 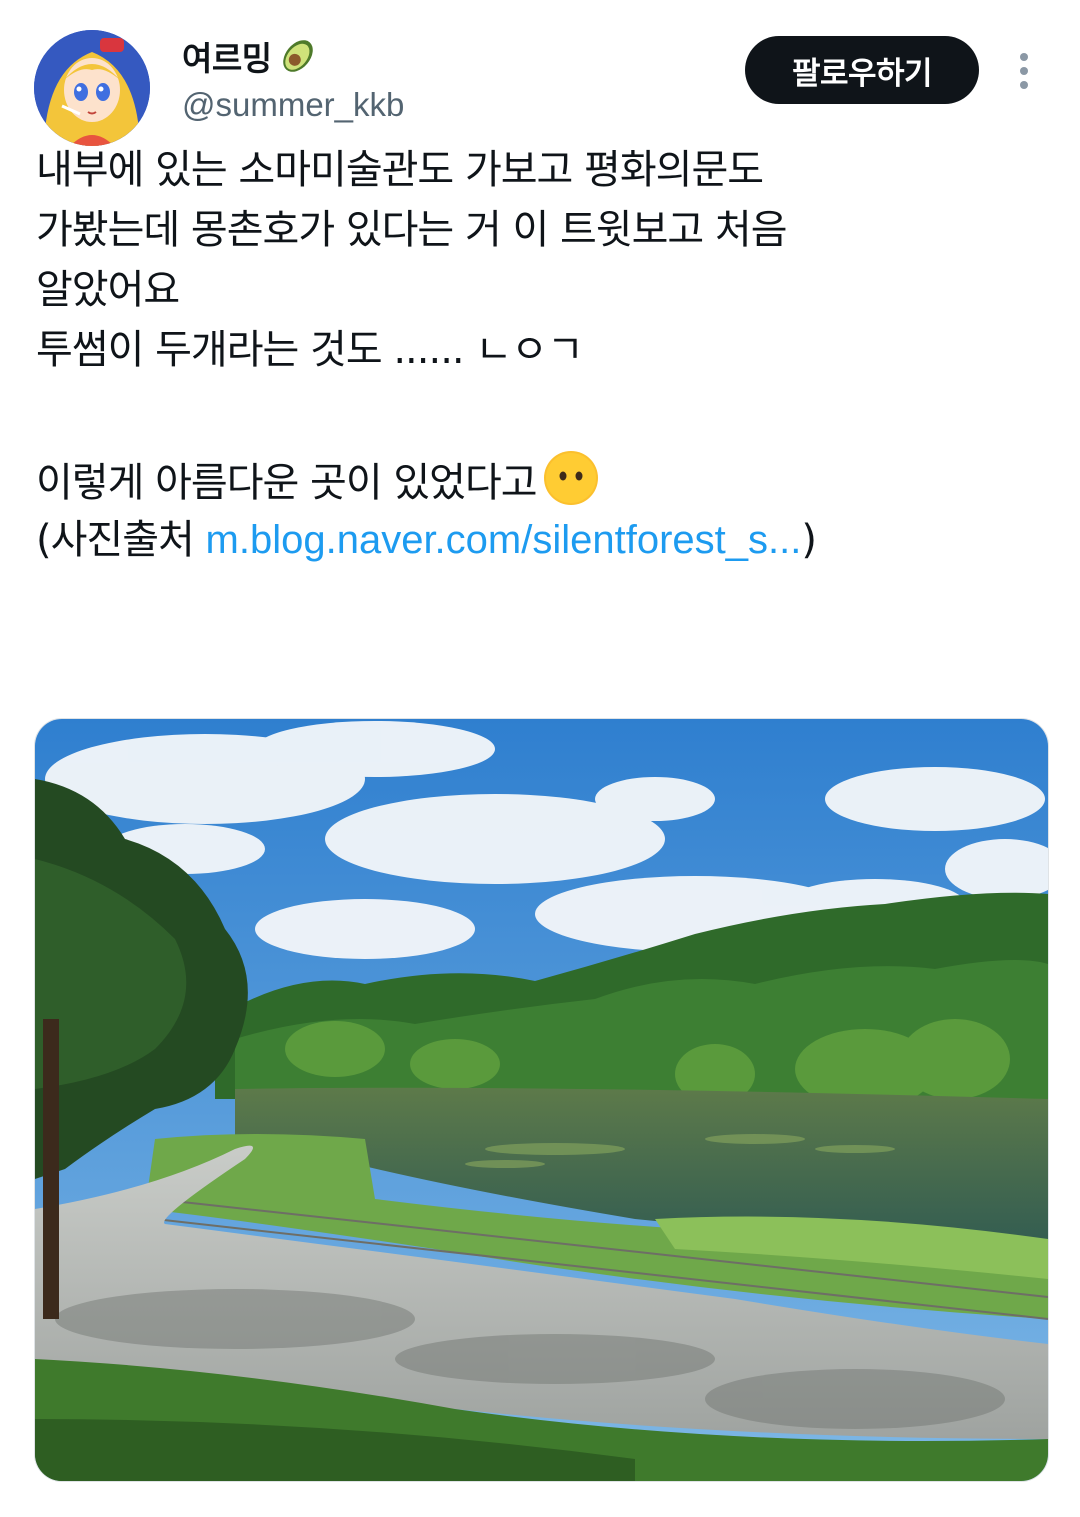 I want to click on avocado-emoji-icon, so click(x=298, y=56).